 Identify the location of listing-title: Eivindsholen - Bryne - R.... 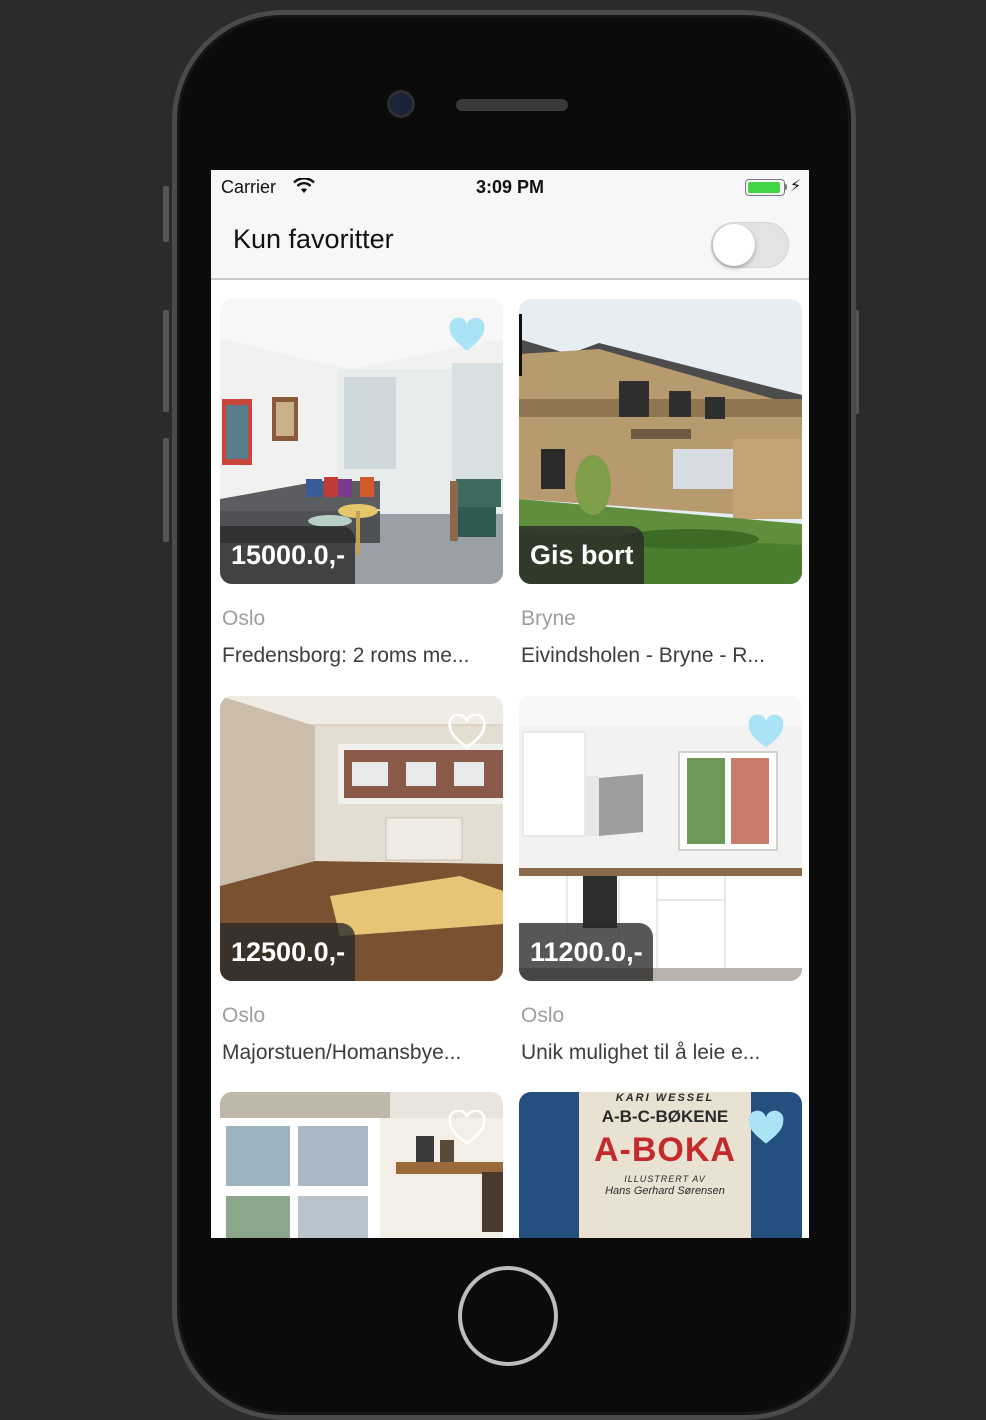
(643, 655).